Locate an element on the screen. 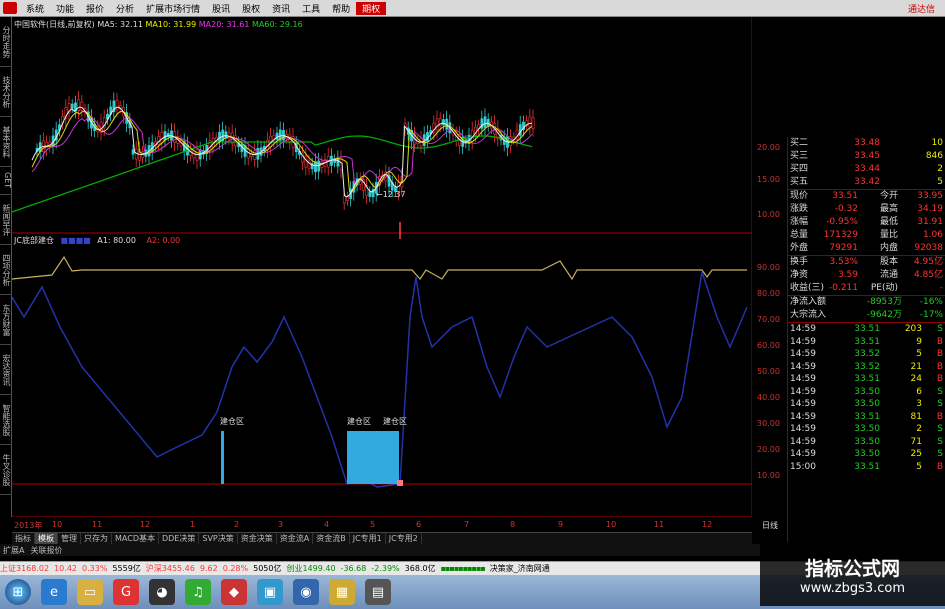  buy-price: 33.44 is located at coordinates (867, 169).